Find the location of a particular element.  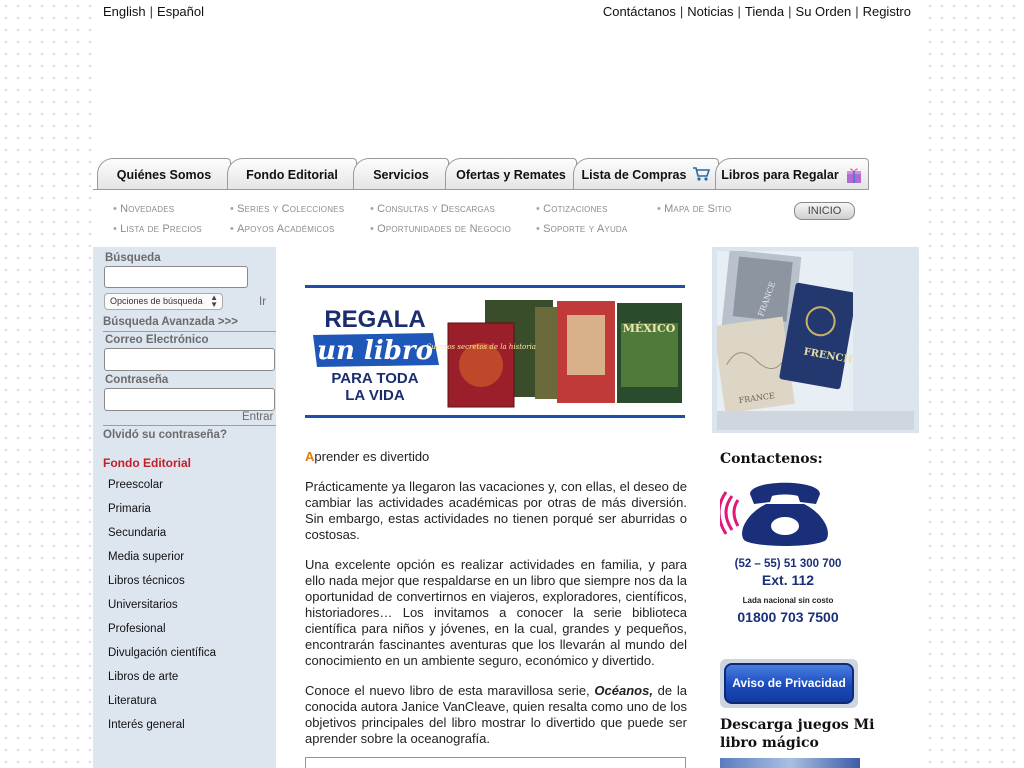

subnav-novedades: • Novedades is located at coordinates (143, 209).